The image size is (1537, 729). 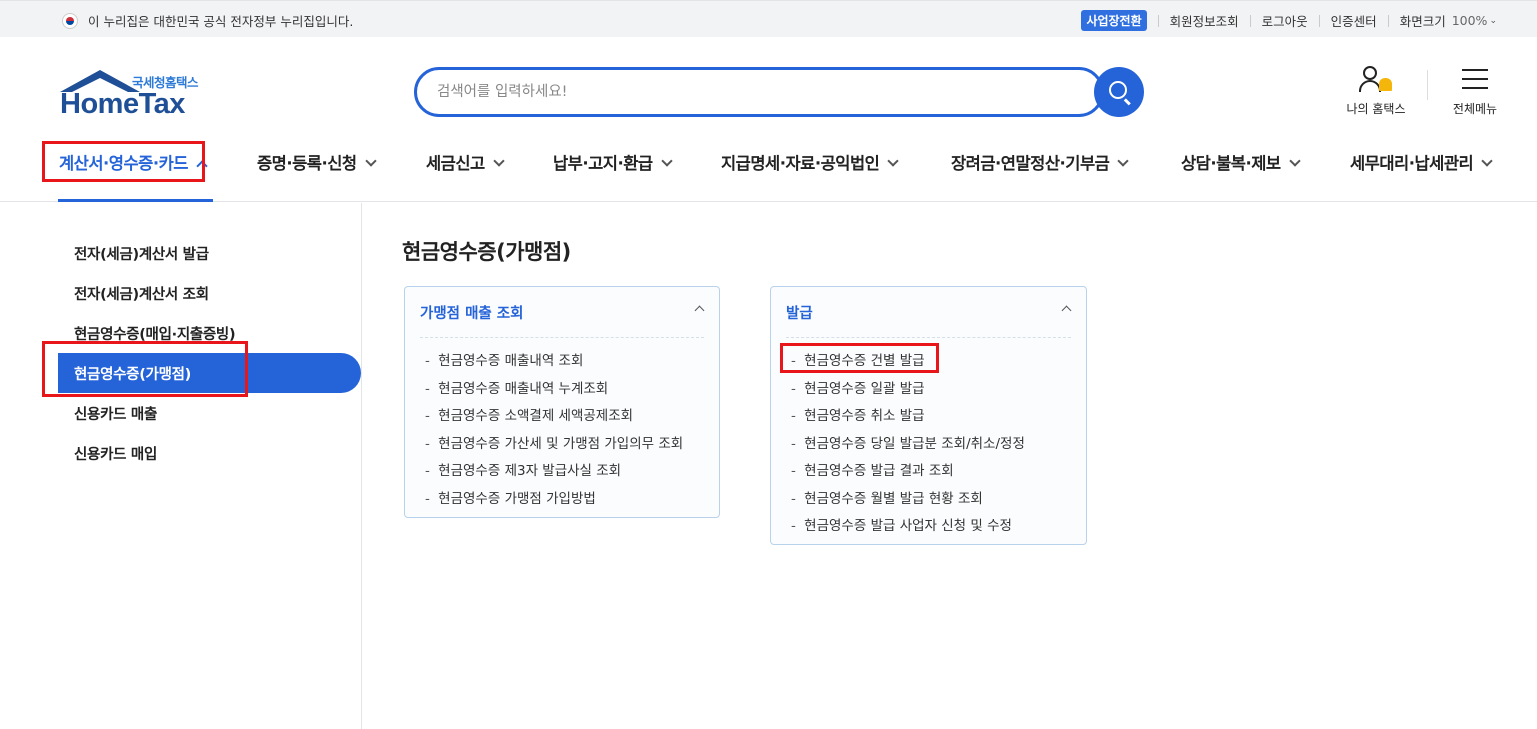 I want to click on list-item: 현금영수증 제3자 발급사실 조회, so click(x=554, y=473).